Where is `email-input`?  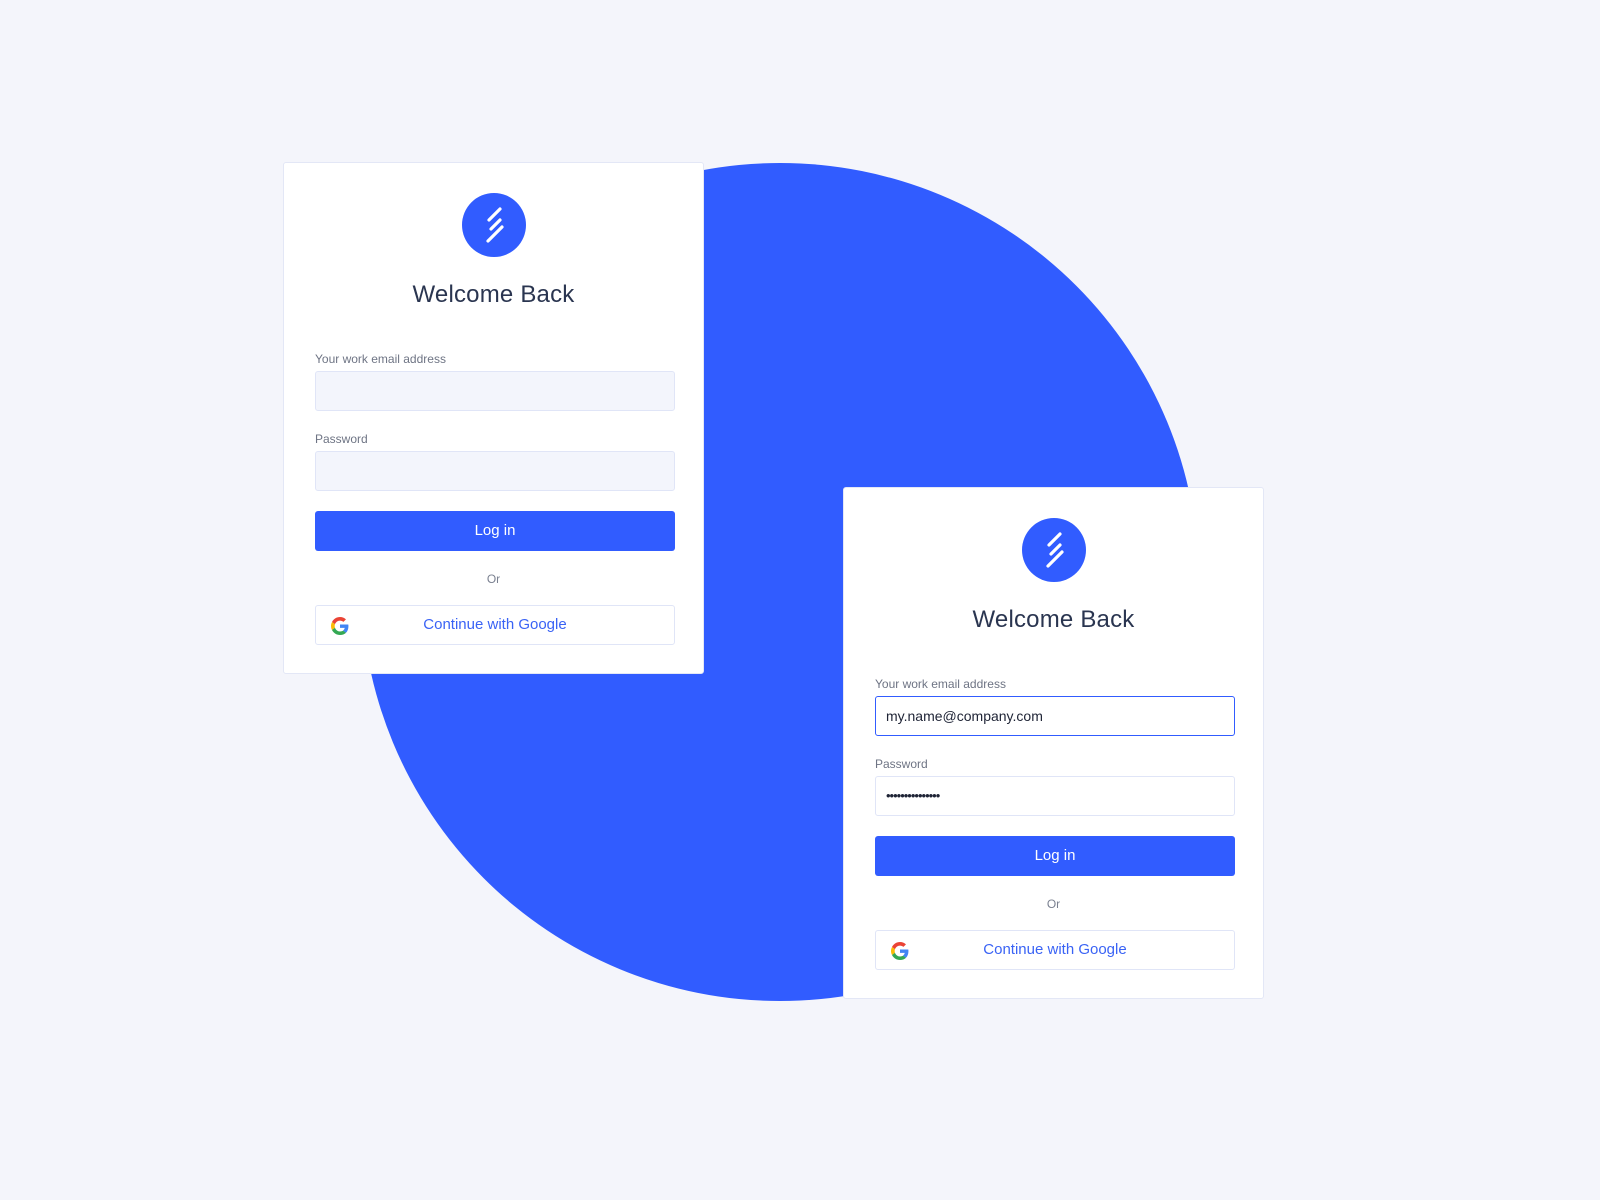 email-input is located at coordinates (495, 391).